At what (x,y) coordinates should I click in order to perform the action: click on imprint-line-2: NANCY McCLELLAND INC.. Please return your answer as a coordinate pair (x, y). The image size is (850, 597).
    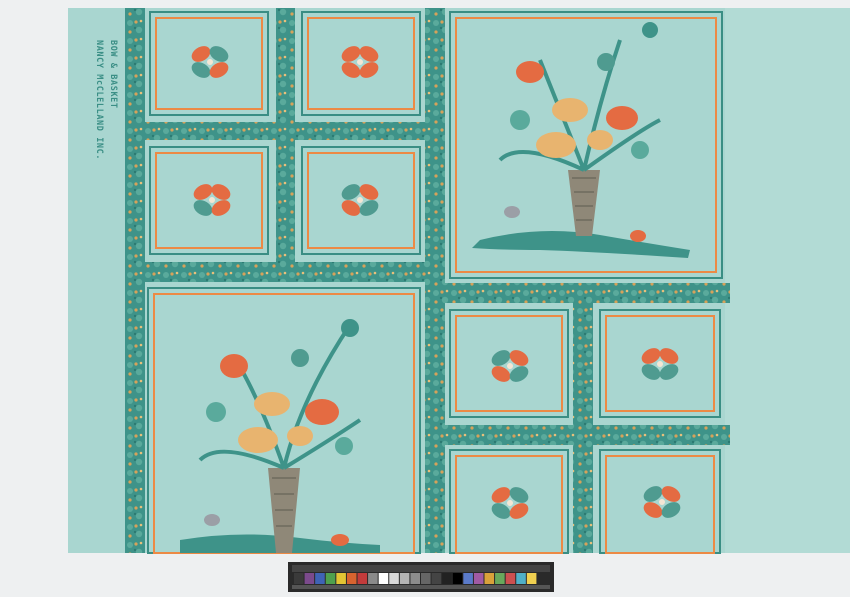
    Looking at the image, I should click on (99, 100).